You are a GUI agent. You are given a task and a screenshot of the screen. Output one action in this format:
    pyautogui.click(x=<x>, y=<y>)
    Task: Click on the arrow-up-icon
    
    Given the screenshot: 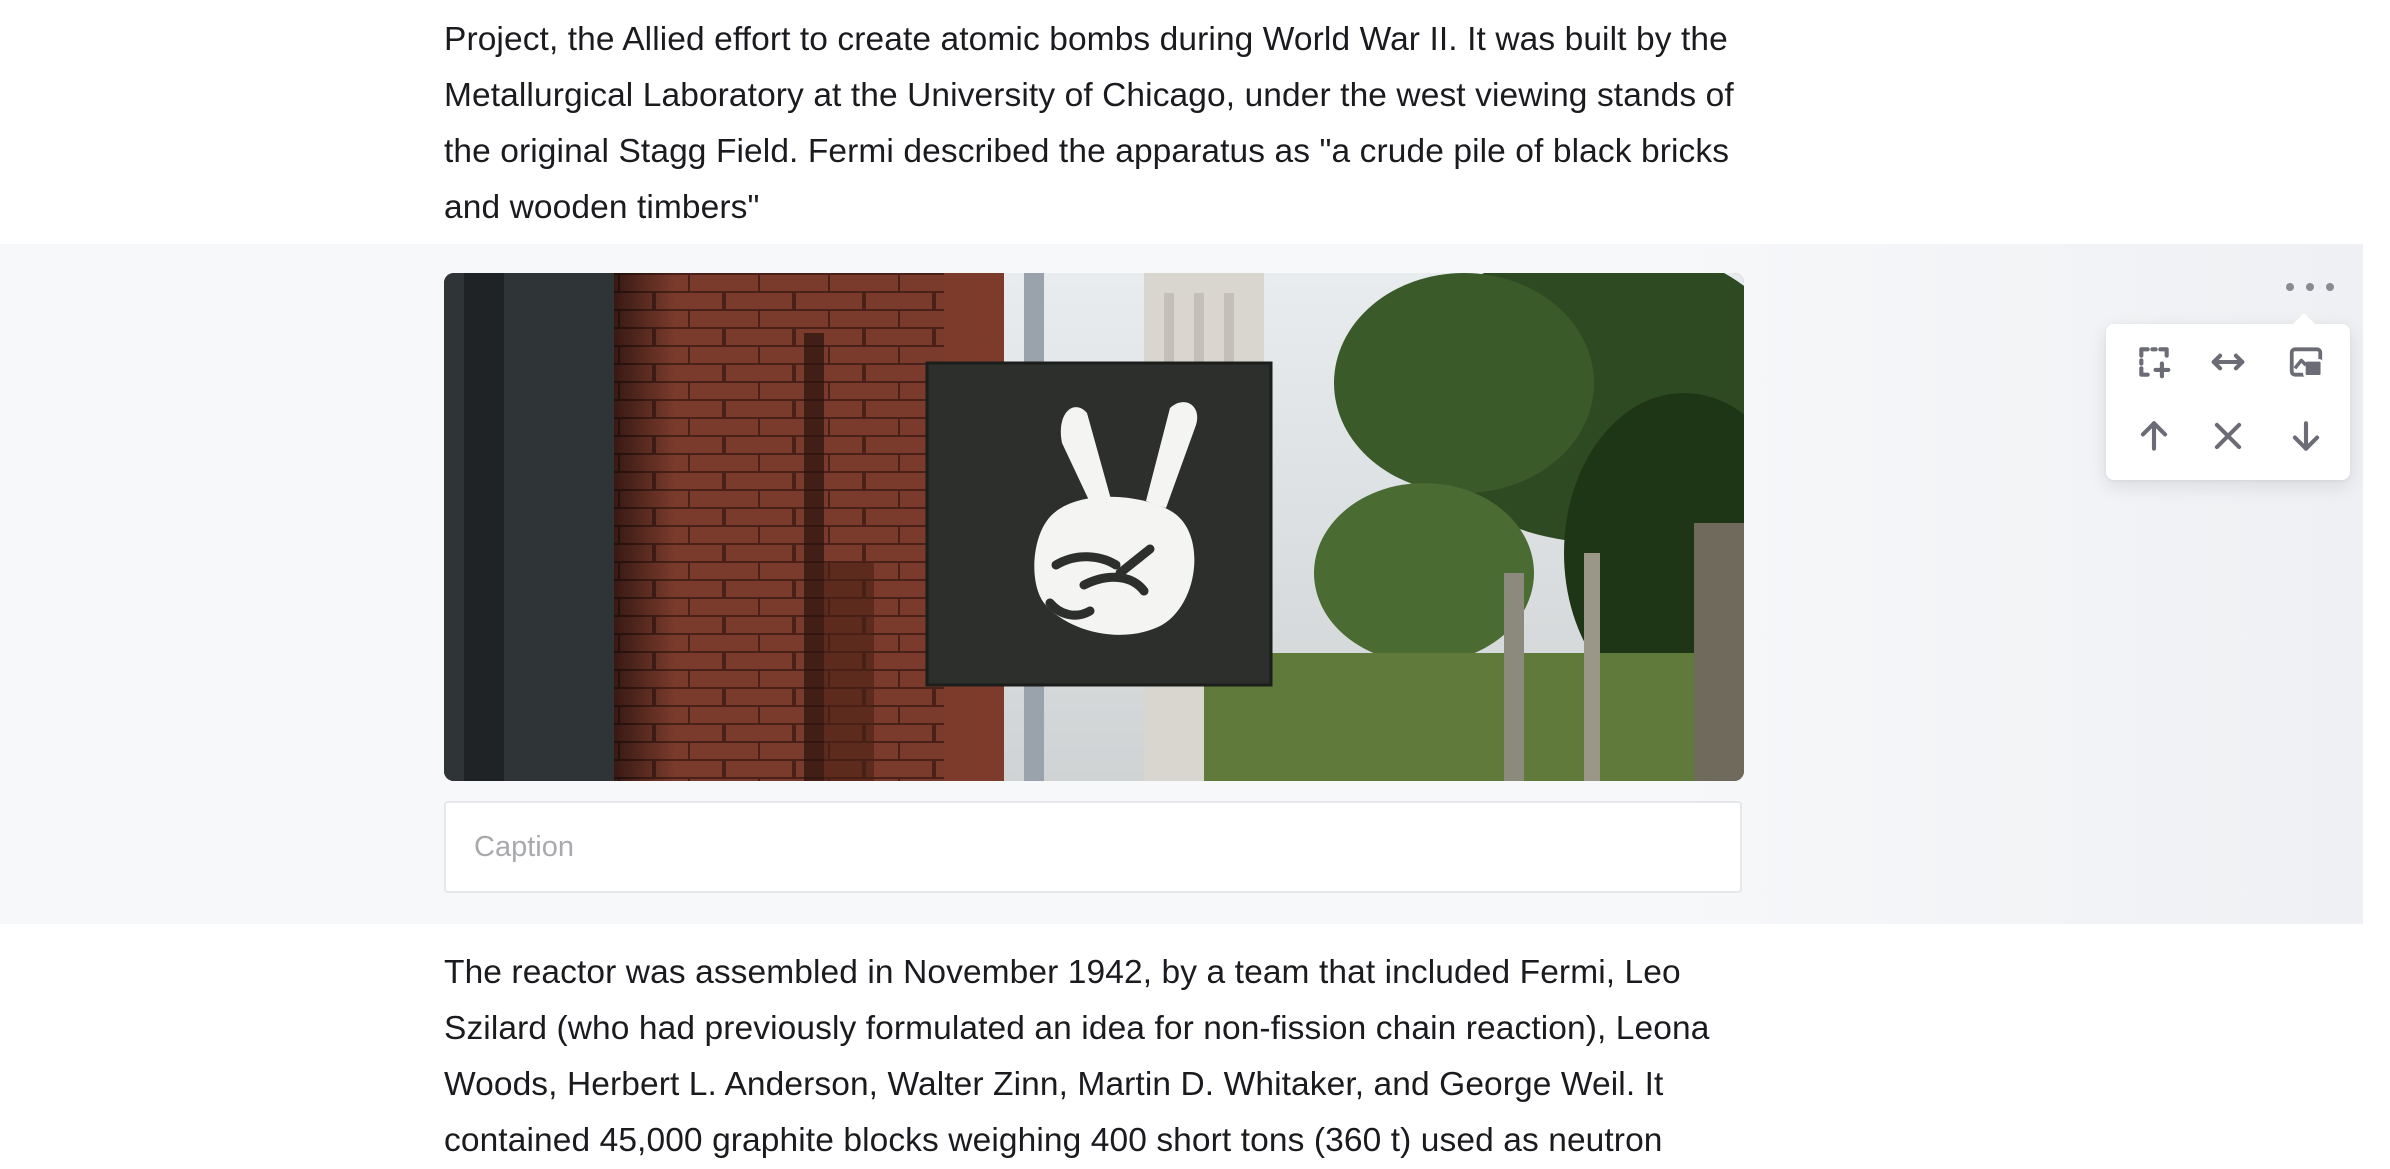 What is the action you would take?
    pyautogui.click(x=2154, y=436)
    